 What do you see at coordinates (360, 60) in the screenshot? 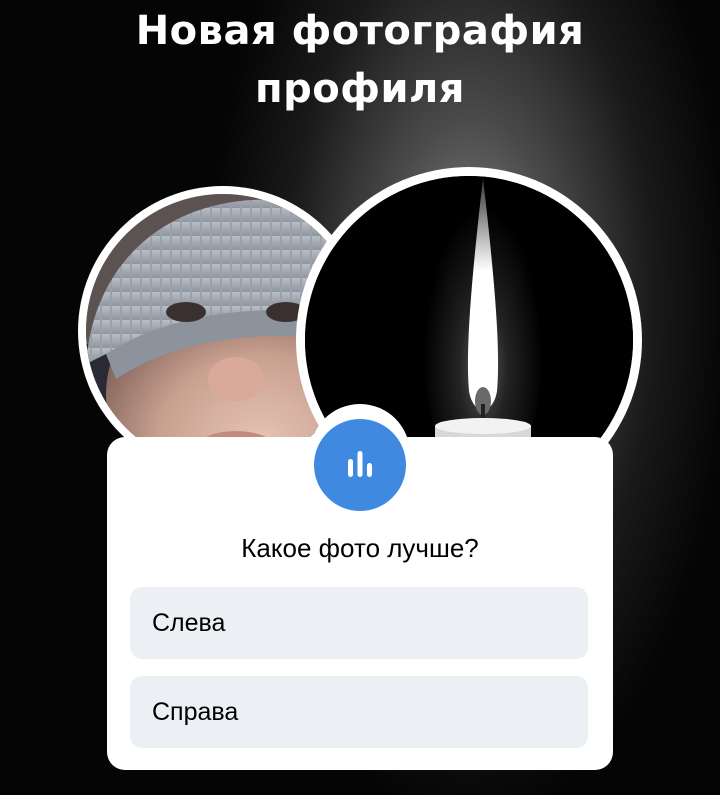
I see `page-title: Новая фотография профиля` at bounding box center [360, 60].